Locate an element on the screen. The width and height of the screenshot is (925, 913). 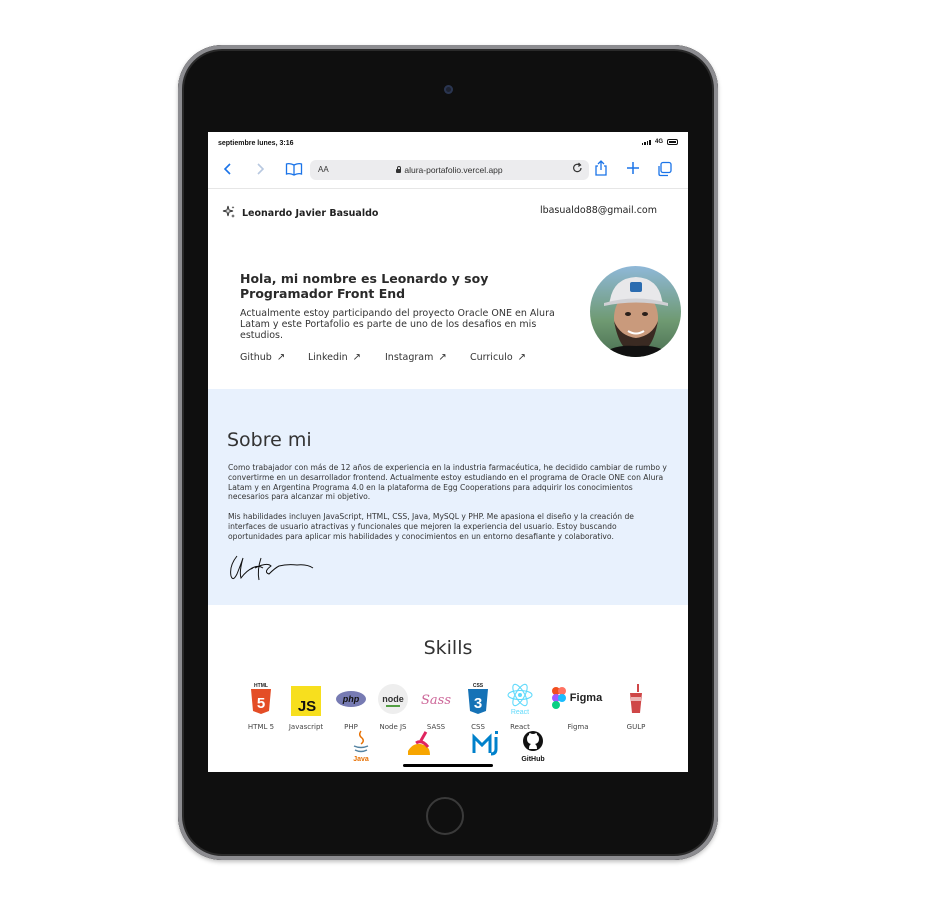
sparkles-icon is located at coordinates (229, 213).